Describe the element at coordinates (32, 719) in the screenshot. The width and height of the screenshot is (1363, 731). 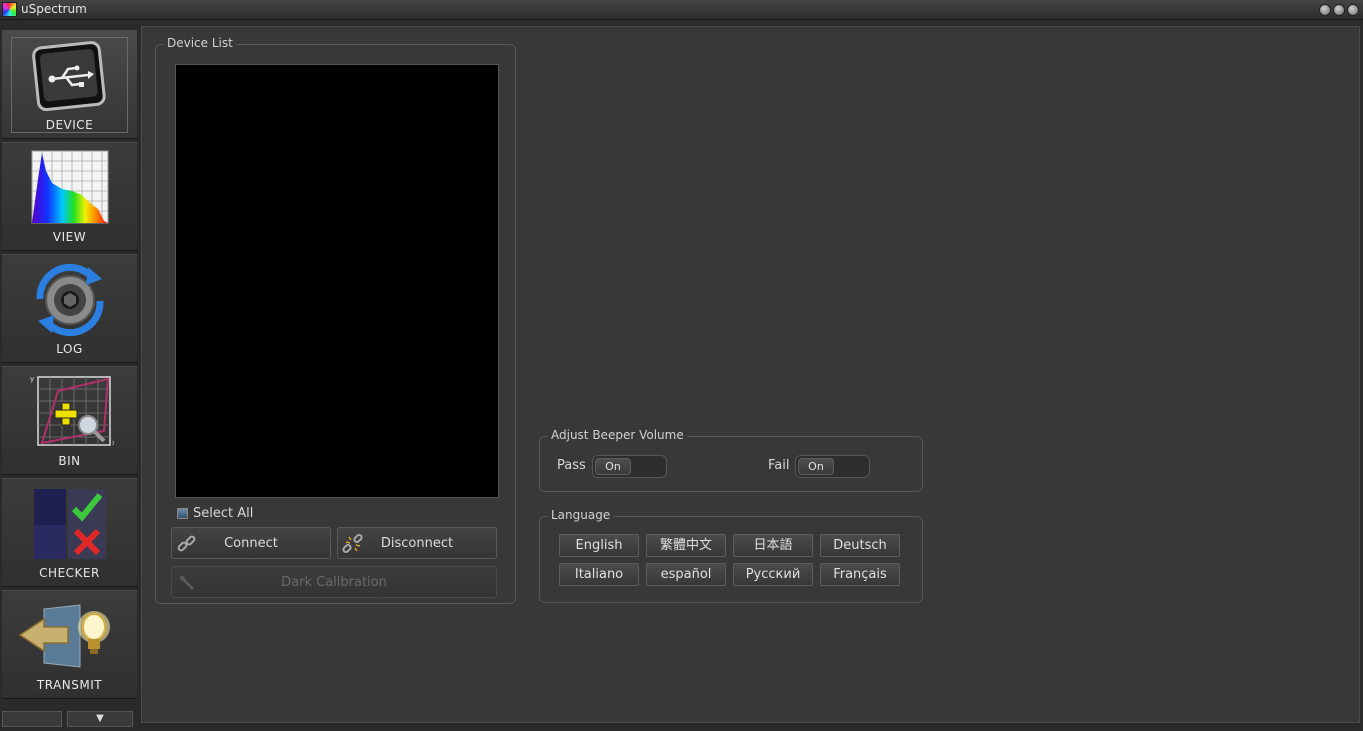
I see `scroll-up-button` at that location.